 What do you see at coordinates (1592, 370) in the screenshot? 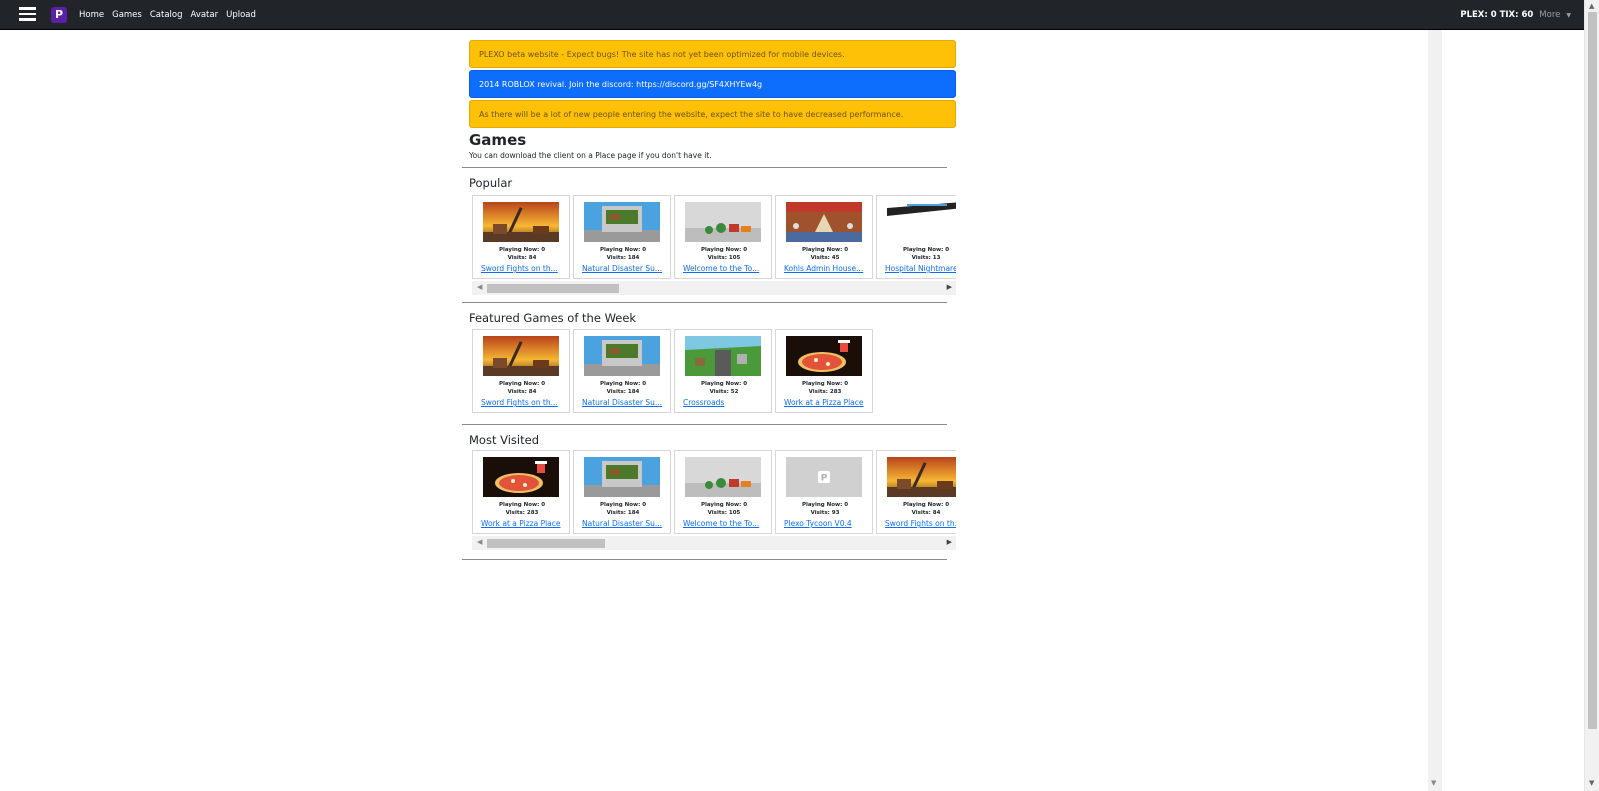
I see `page-scrollbar-thumb` at bounding box center [1592, 370].